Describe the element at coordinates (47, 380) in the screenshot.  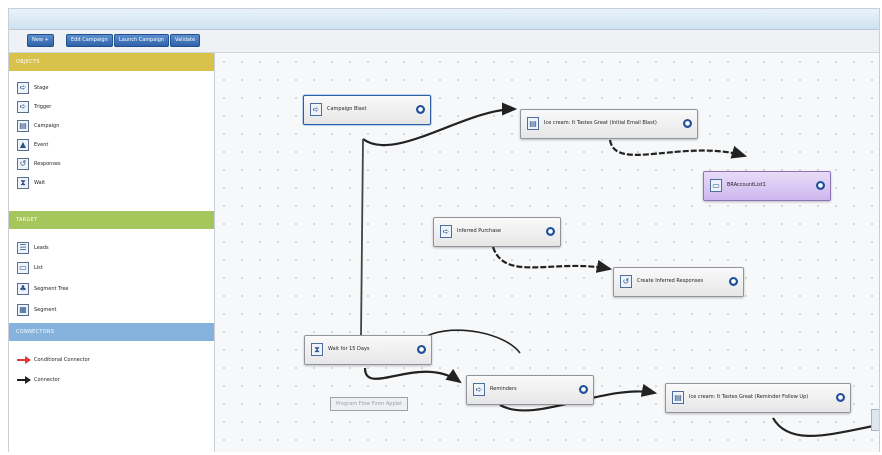
I see `palette-item-label: Connector` at that location.